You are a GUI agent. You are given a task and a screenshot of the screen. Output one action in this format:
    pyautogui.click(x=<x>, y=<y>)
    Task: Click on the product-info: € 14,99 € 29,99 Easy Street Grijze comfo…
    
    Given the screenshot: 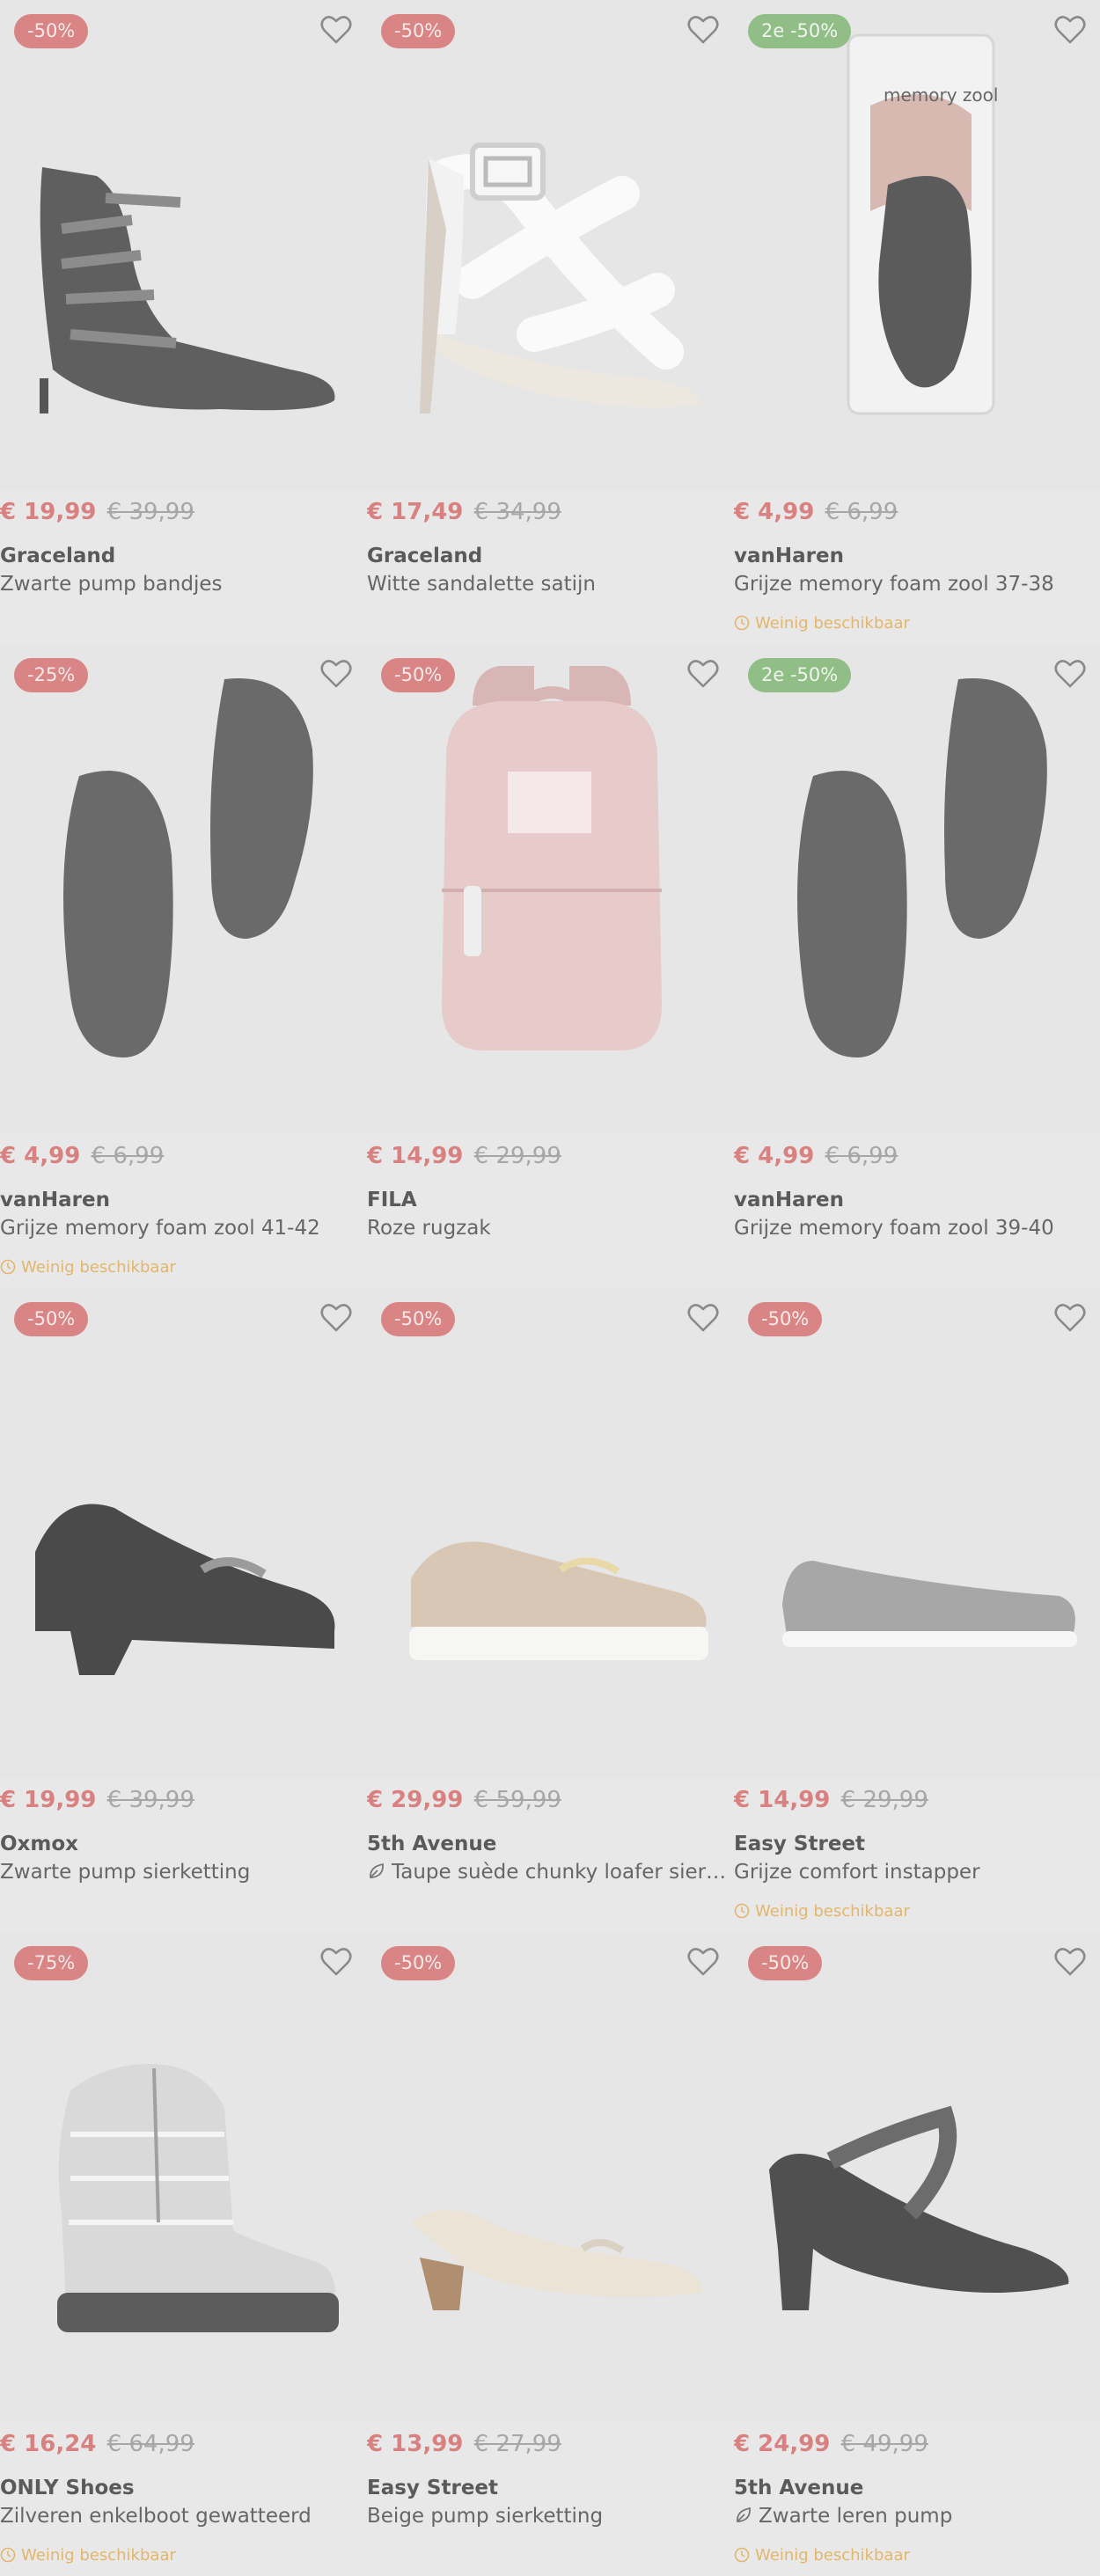 What is the action you would take?
    pyautogui.click(x=917, y=1855)
    